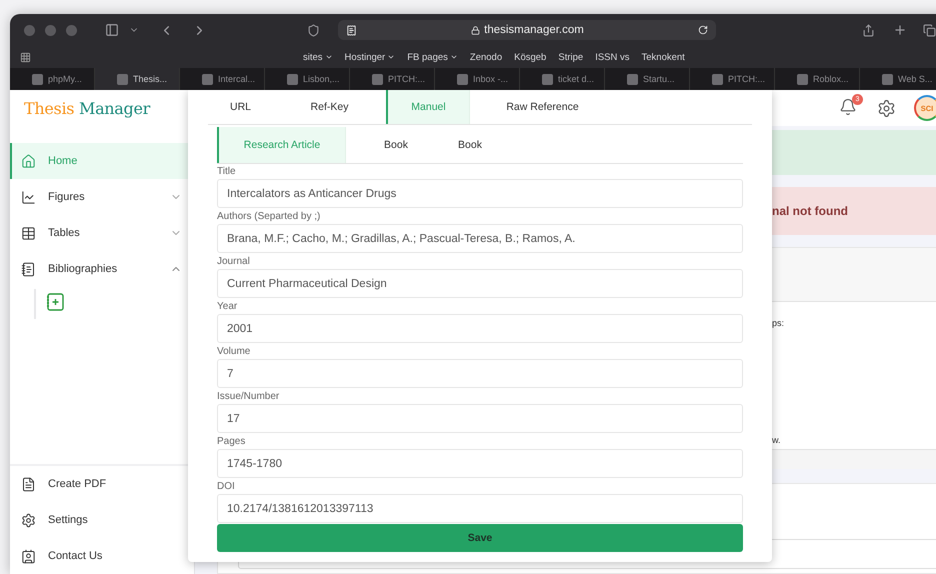 This screenshot has height=574, width=936. What do you see at coordinates (226, 487) in the screenshot?
I see `field-label: DOI` at bounding box center [226, 487].